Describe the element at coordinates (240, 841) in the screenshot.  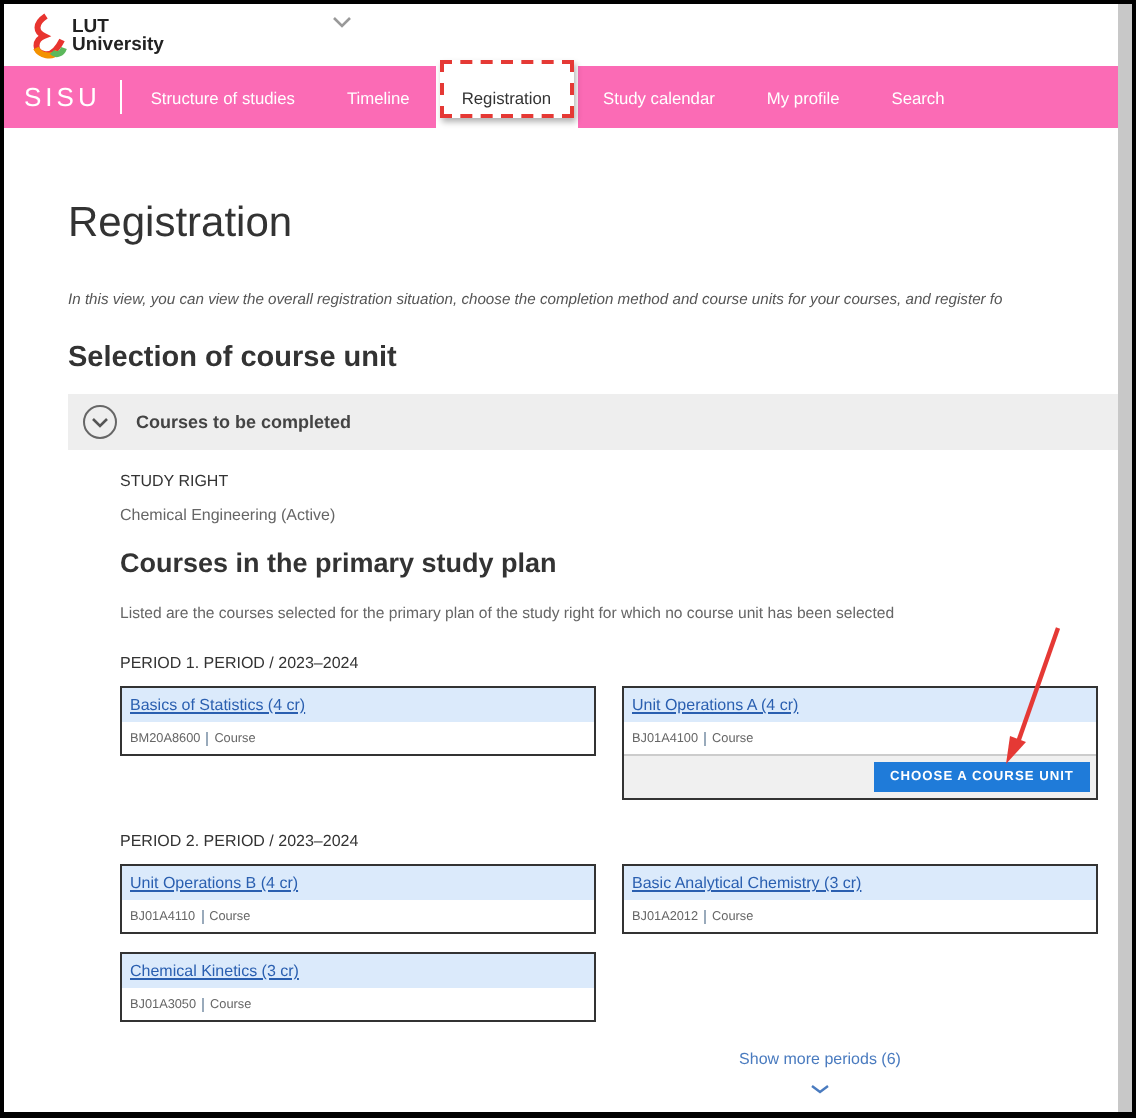
I see `period-title: PERIOD 2. PERIOD / 2023–2024` at that location.